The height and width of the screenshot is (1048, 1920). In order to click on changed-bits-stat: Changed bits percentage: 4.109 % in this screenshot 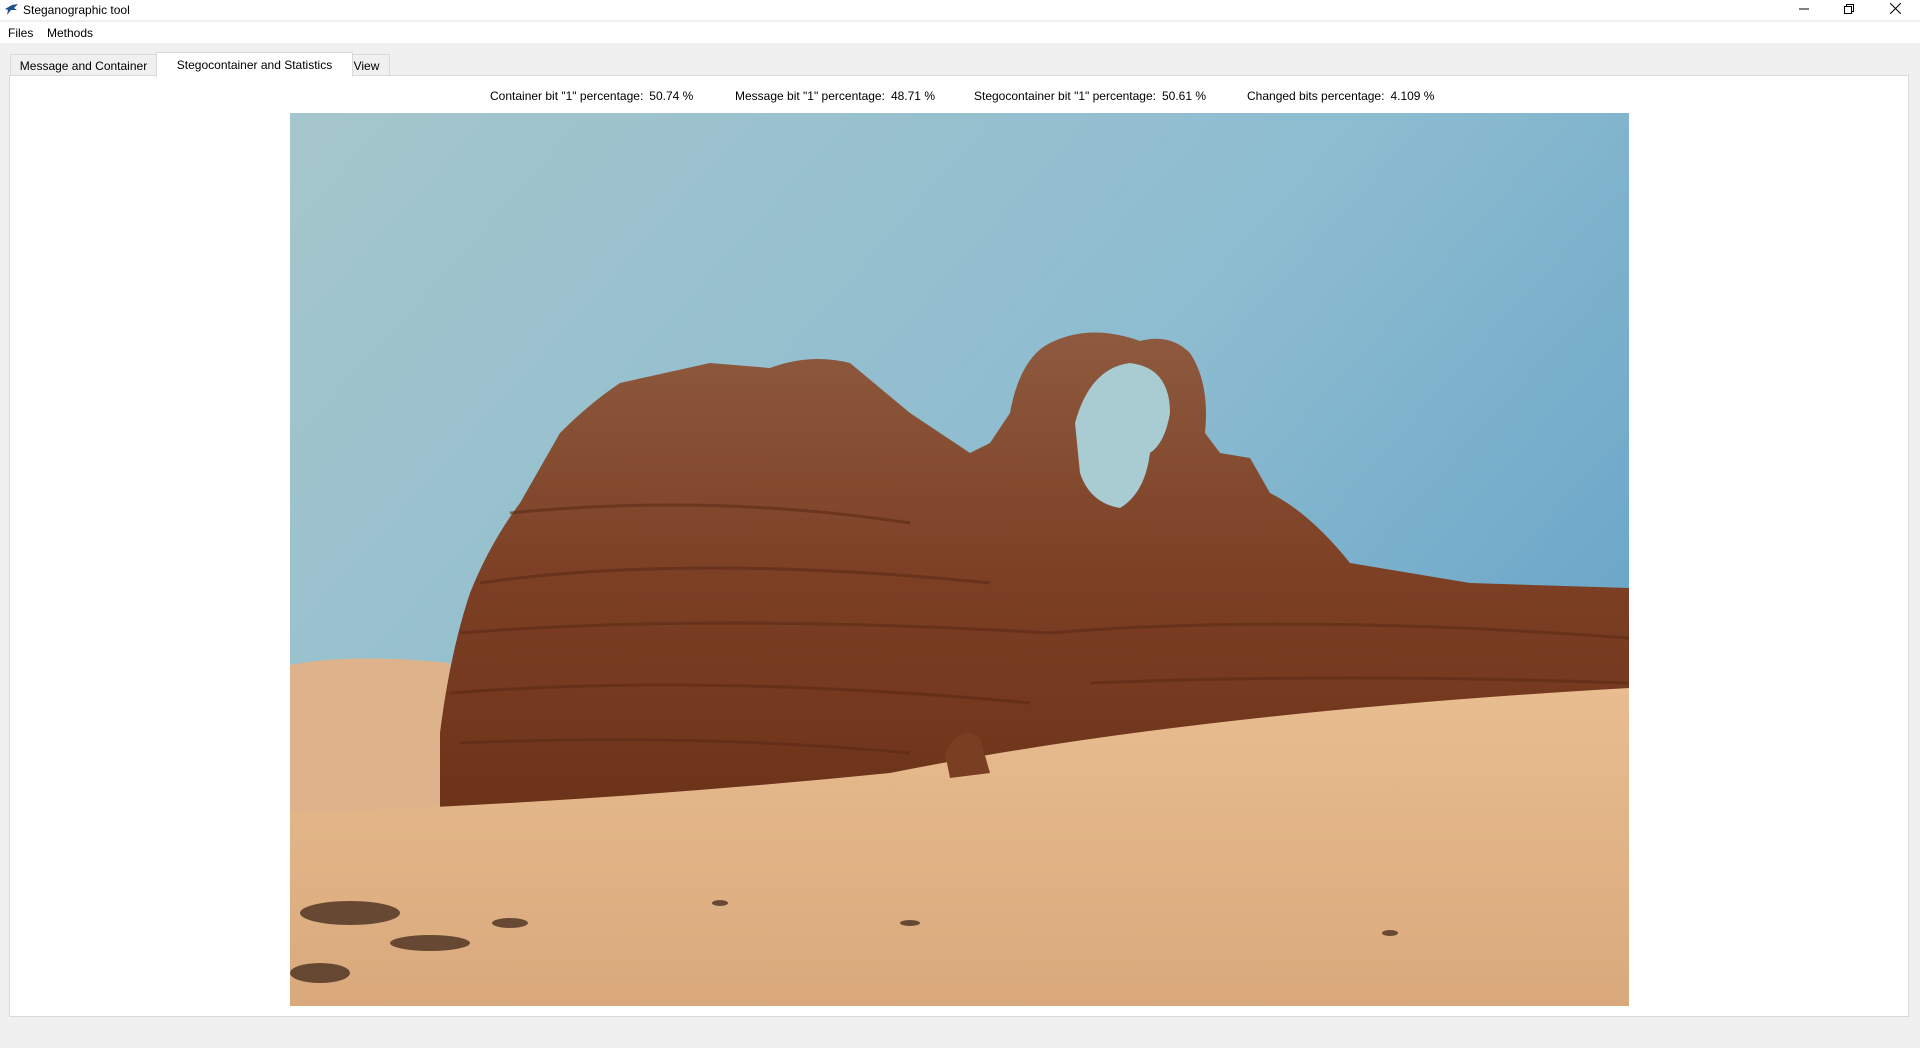, I will do `click(1340, 96)`.